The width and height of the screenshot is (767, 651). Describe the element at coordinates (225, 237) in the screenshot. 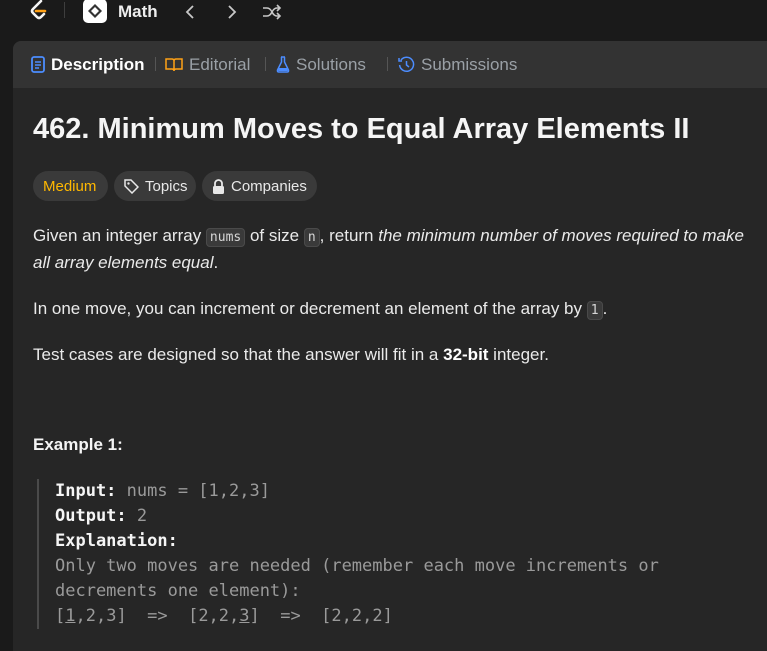

I see `inline-code: nums` at that location.